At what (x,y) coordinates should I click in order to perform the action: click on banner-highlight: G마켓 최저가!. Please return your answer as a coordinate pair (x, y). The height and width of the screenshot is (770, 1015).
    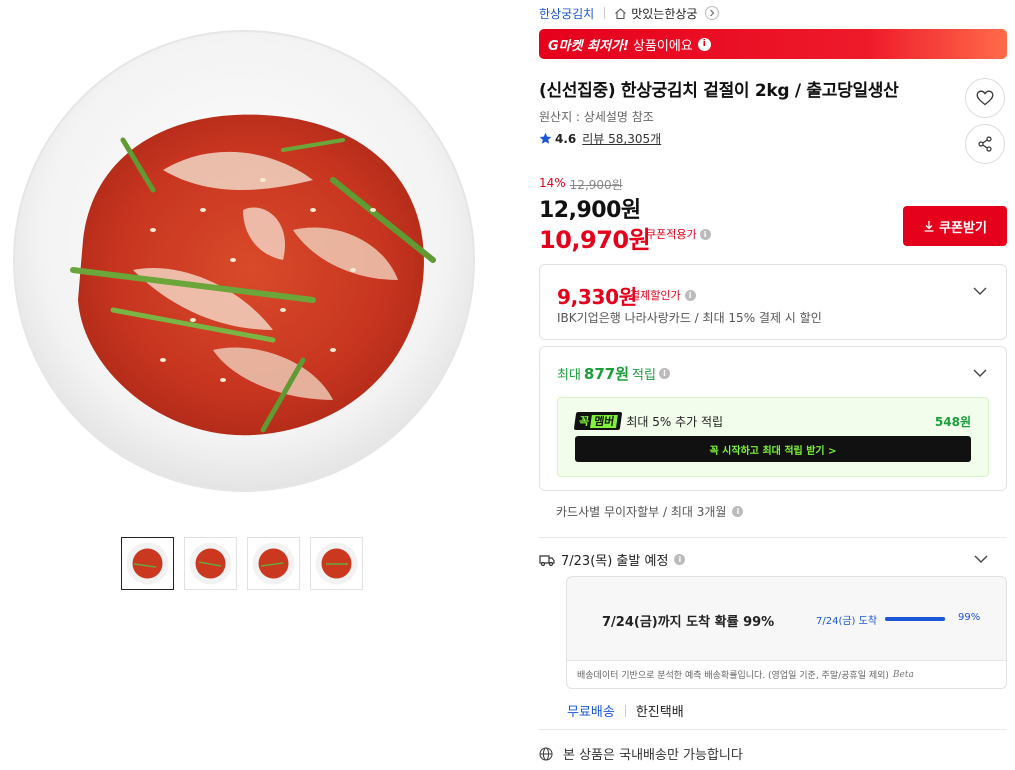
    Looking at the image, I should click on (588, 46).